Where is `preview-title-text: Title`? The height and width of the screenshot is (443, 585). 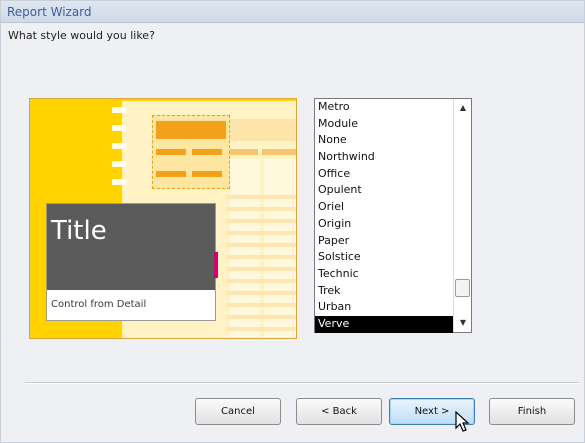 preview-title-text: Title is located at coordinates (79, 231).